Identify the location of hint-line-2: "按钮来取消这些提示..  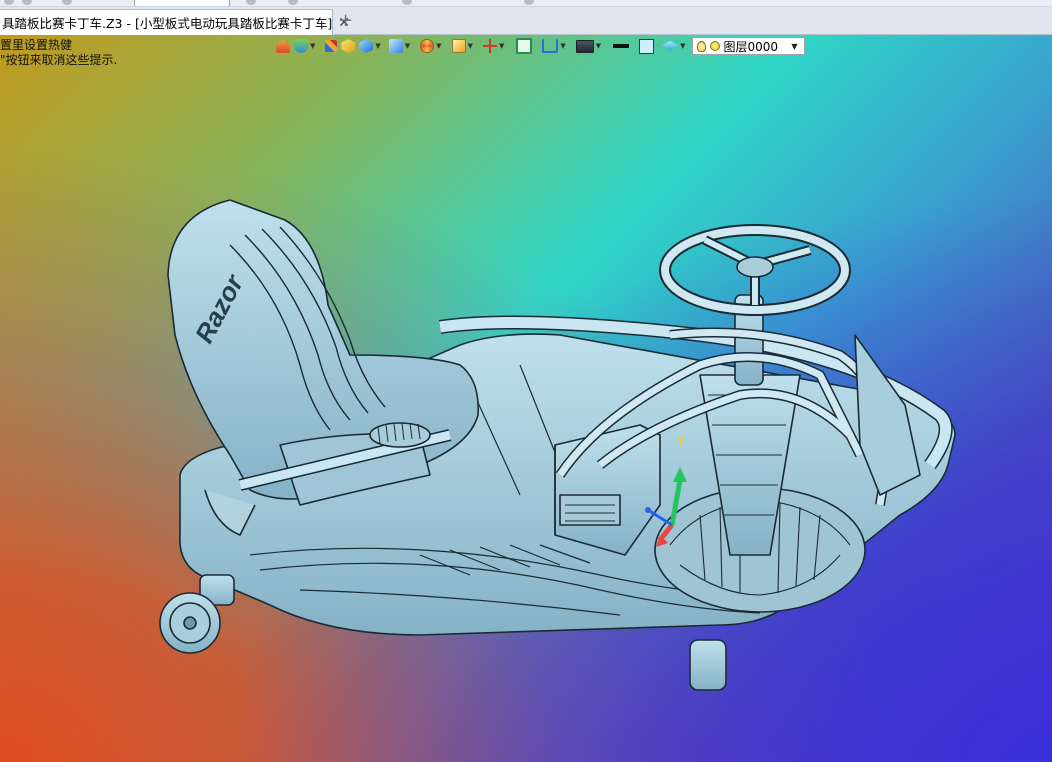
(59, 60).